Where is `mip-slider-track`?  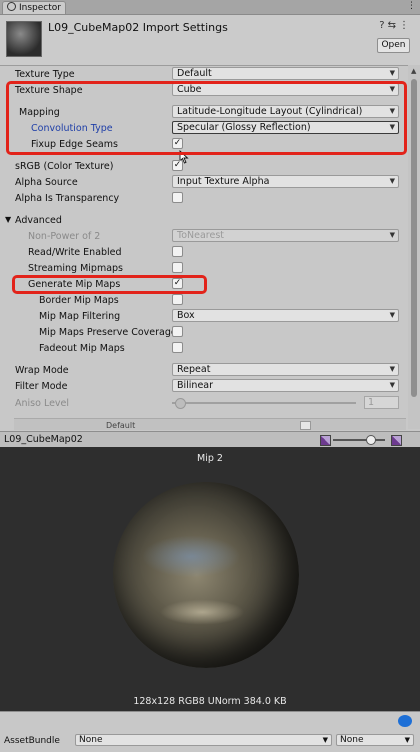
mip-slider-track is located at coordinates (359, 440).